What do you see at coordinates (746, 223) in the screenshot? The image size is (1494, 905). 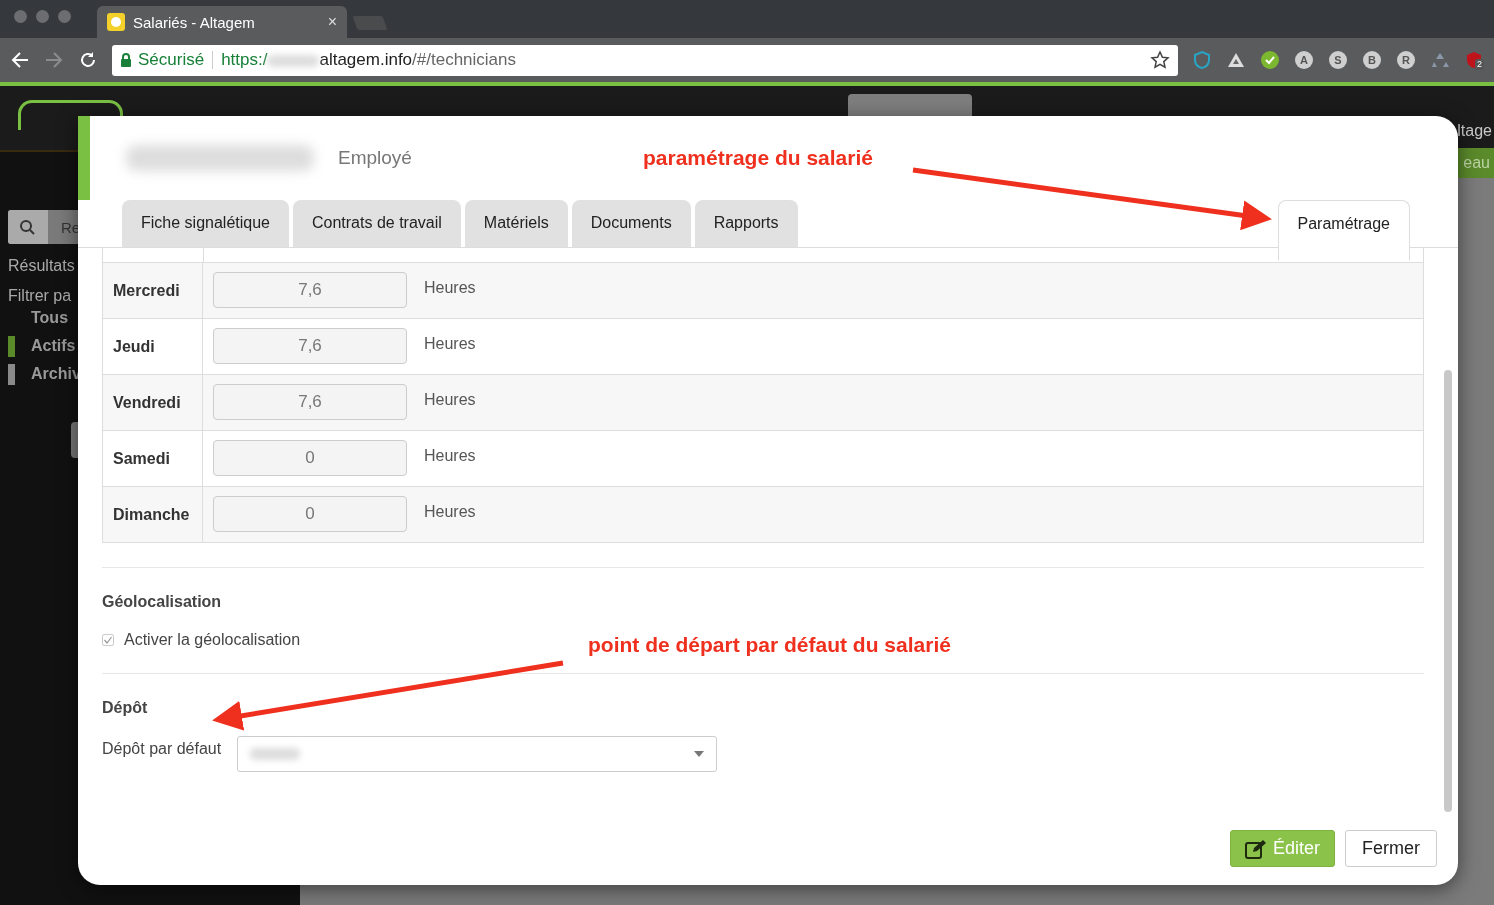 I see `tab: Rapports` at bounding box center [746, 223].